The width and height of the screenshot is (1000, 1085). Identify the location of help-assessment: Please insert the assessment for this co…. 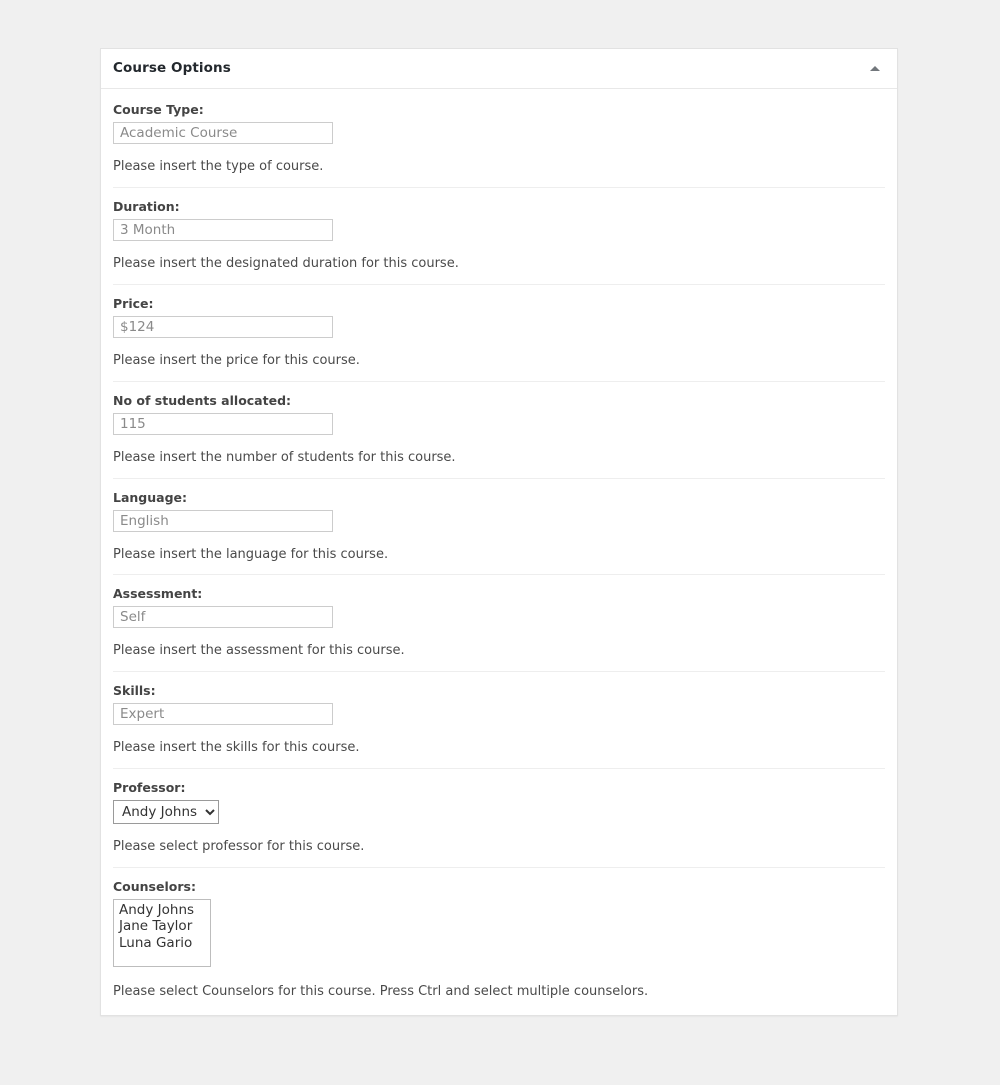
(259, 651).